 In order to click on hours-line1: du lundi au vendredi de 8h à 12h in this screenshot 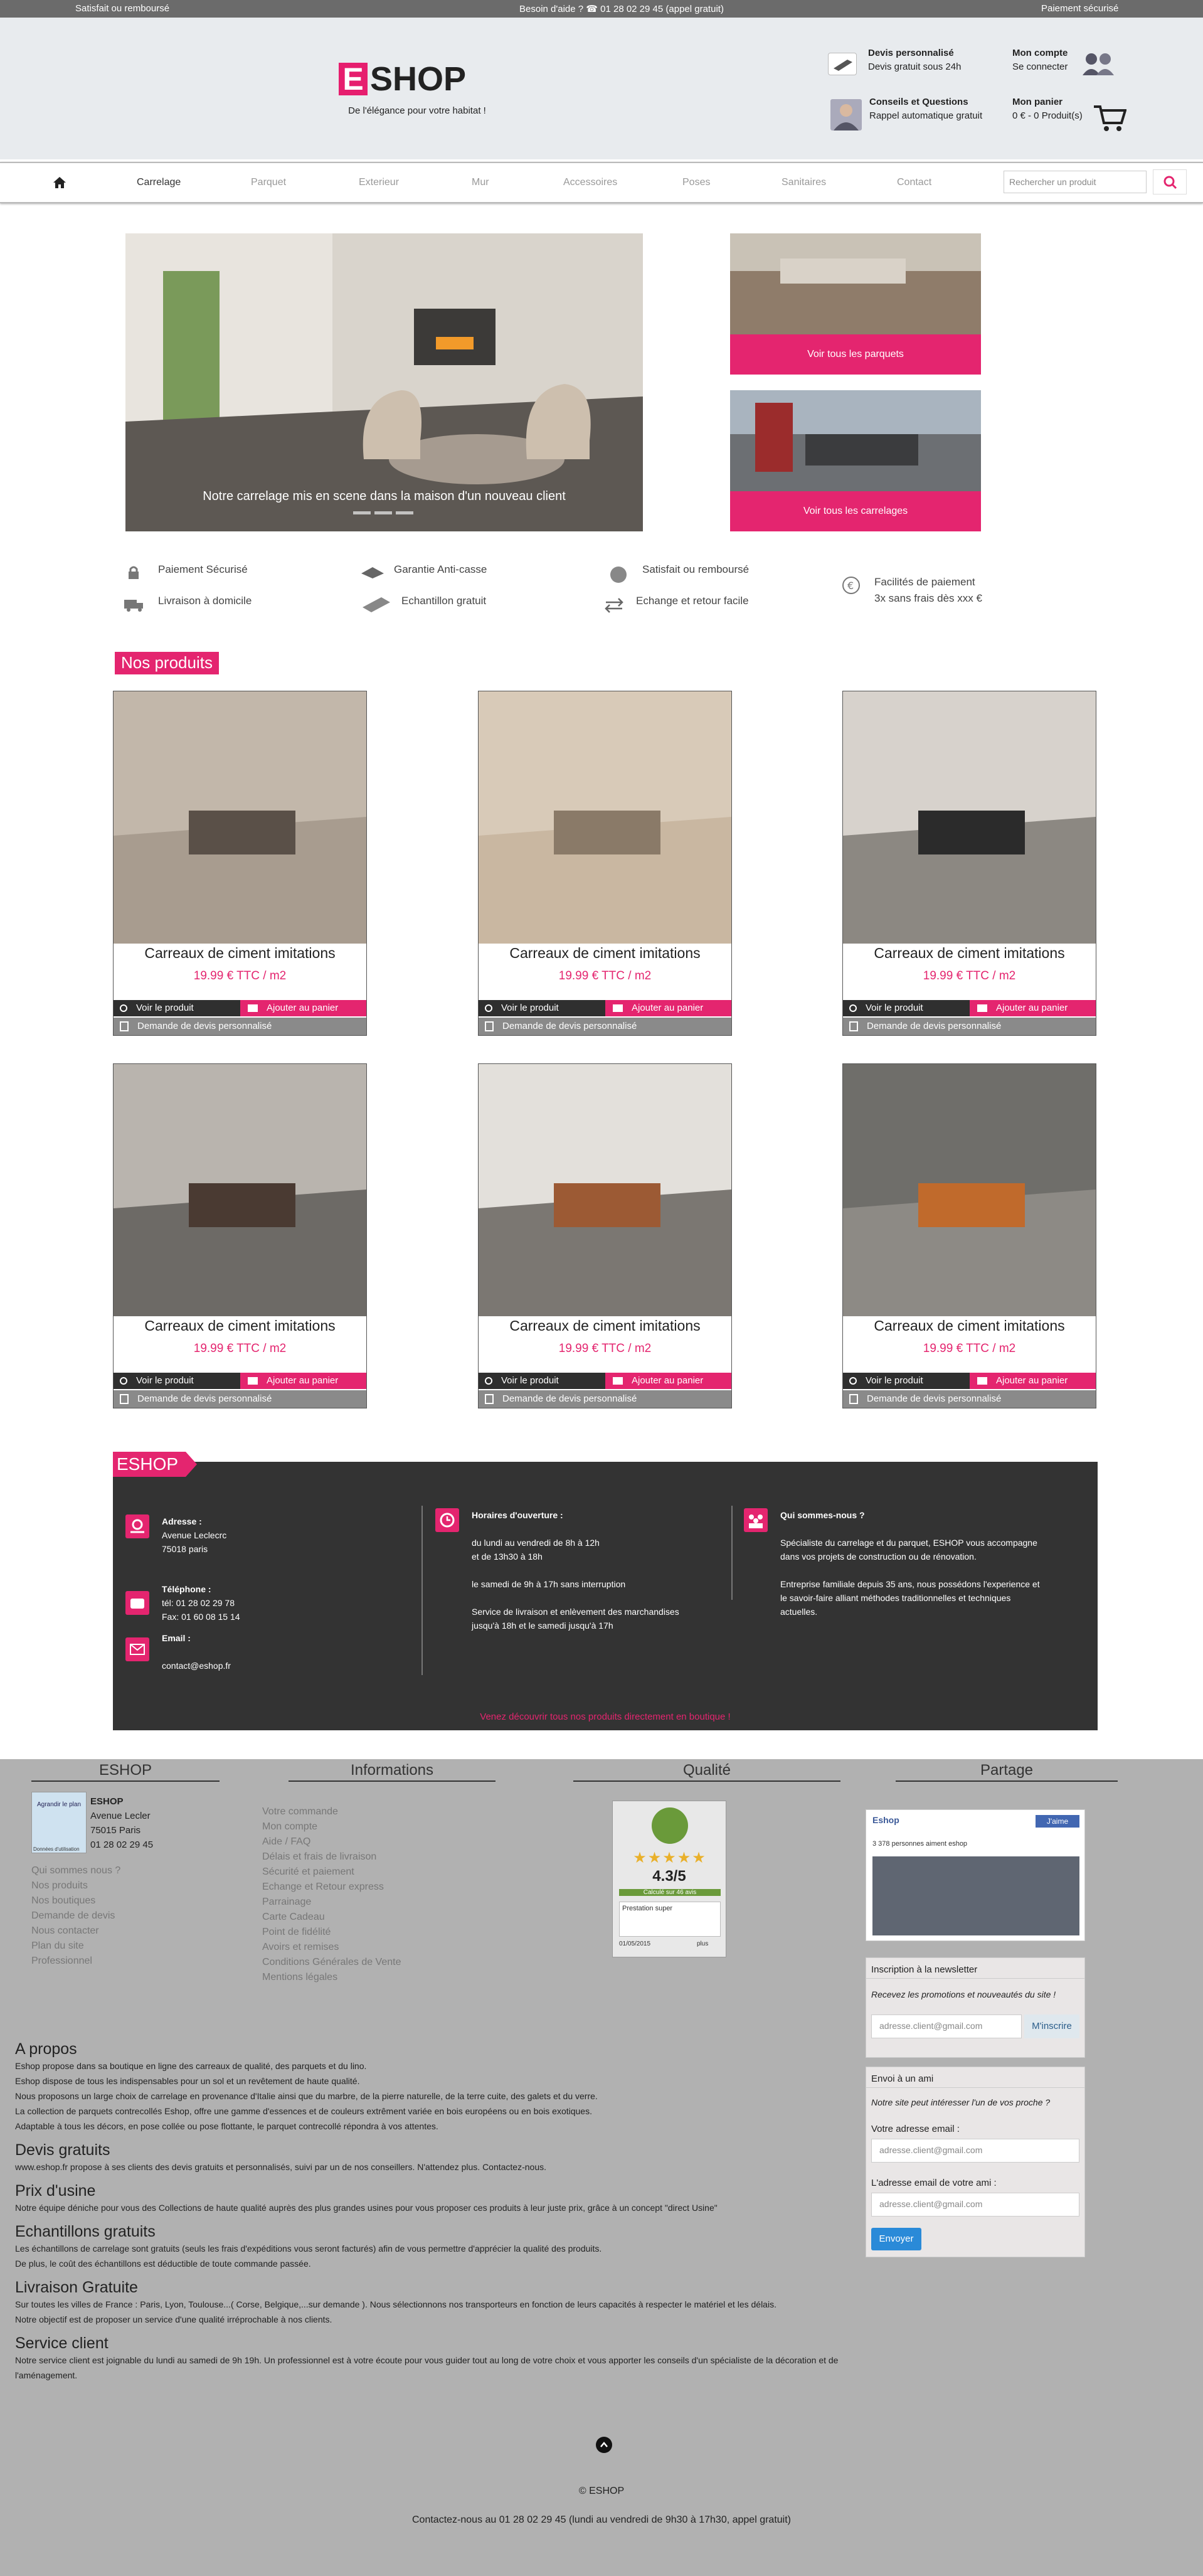, I will do `click(536, 1543)`.